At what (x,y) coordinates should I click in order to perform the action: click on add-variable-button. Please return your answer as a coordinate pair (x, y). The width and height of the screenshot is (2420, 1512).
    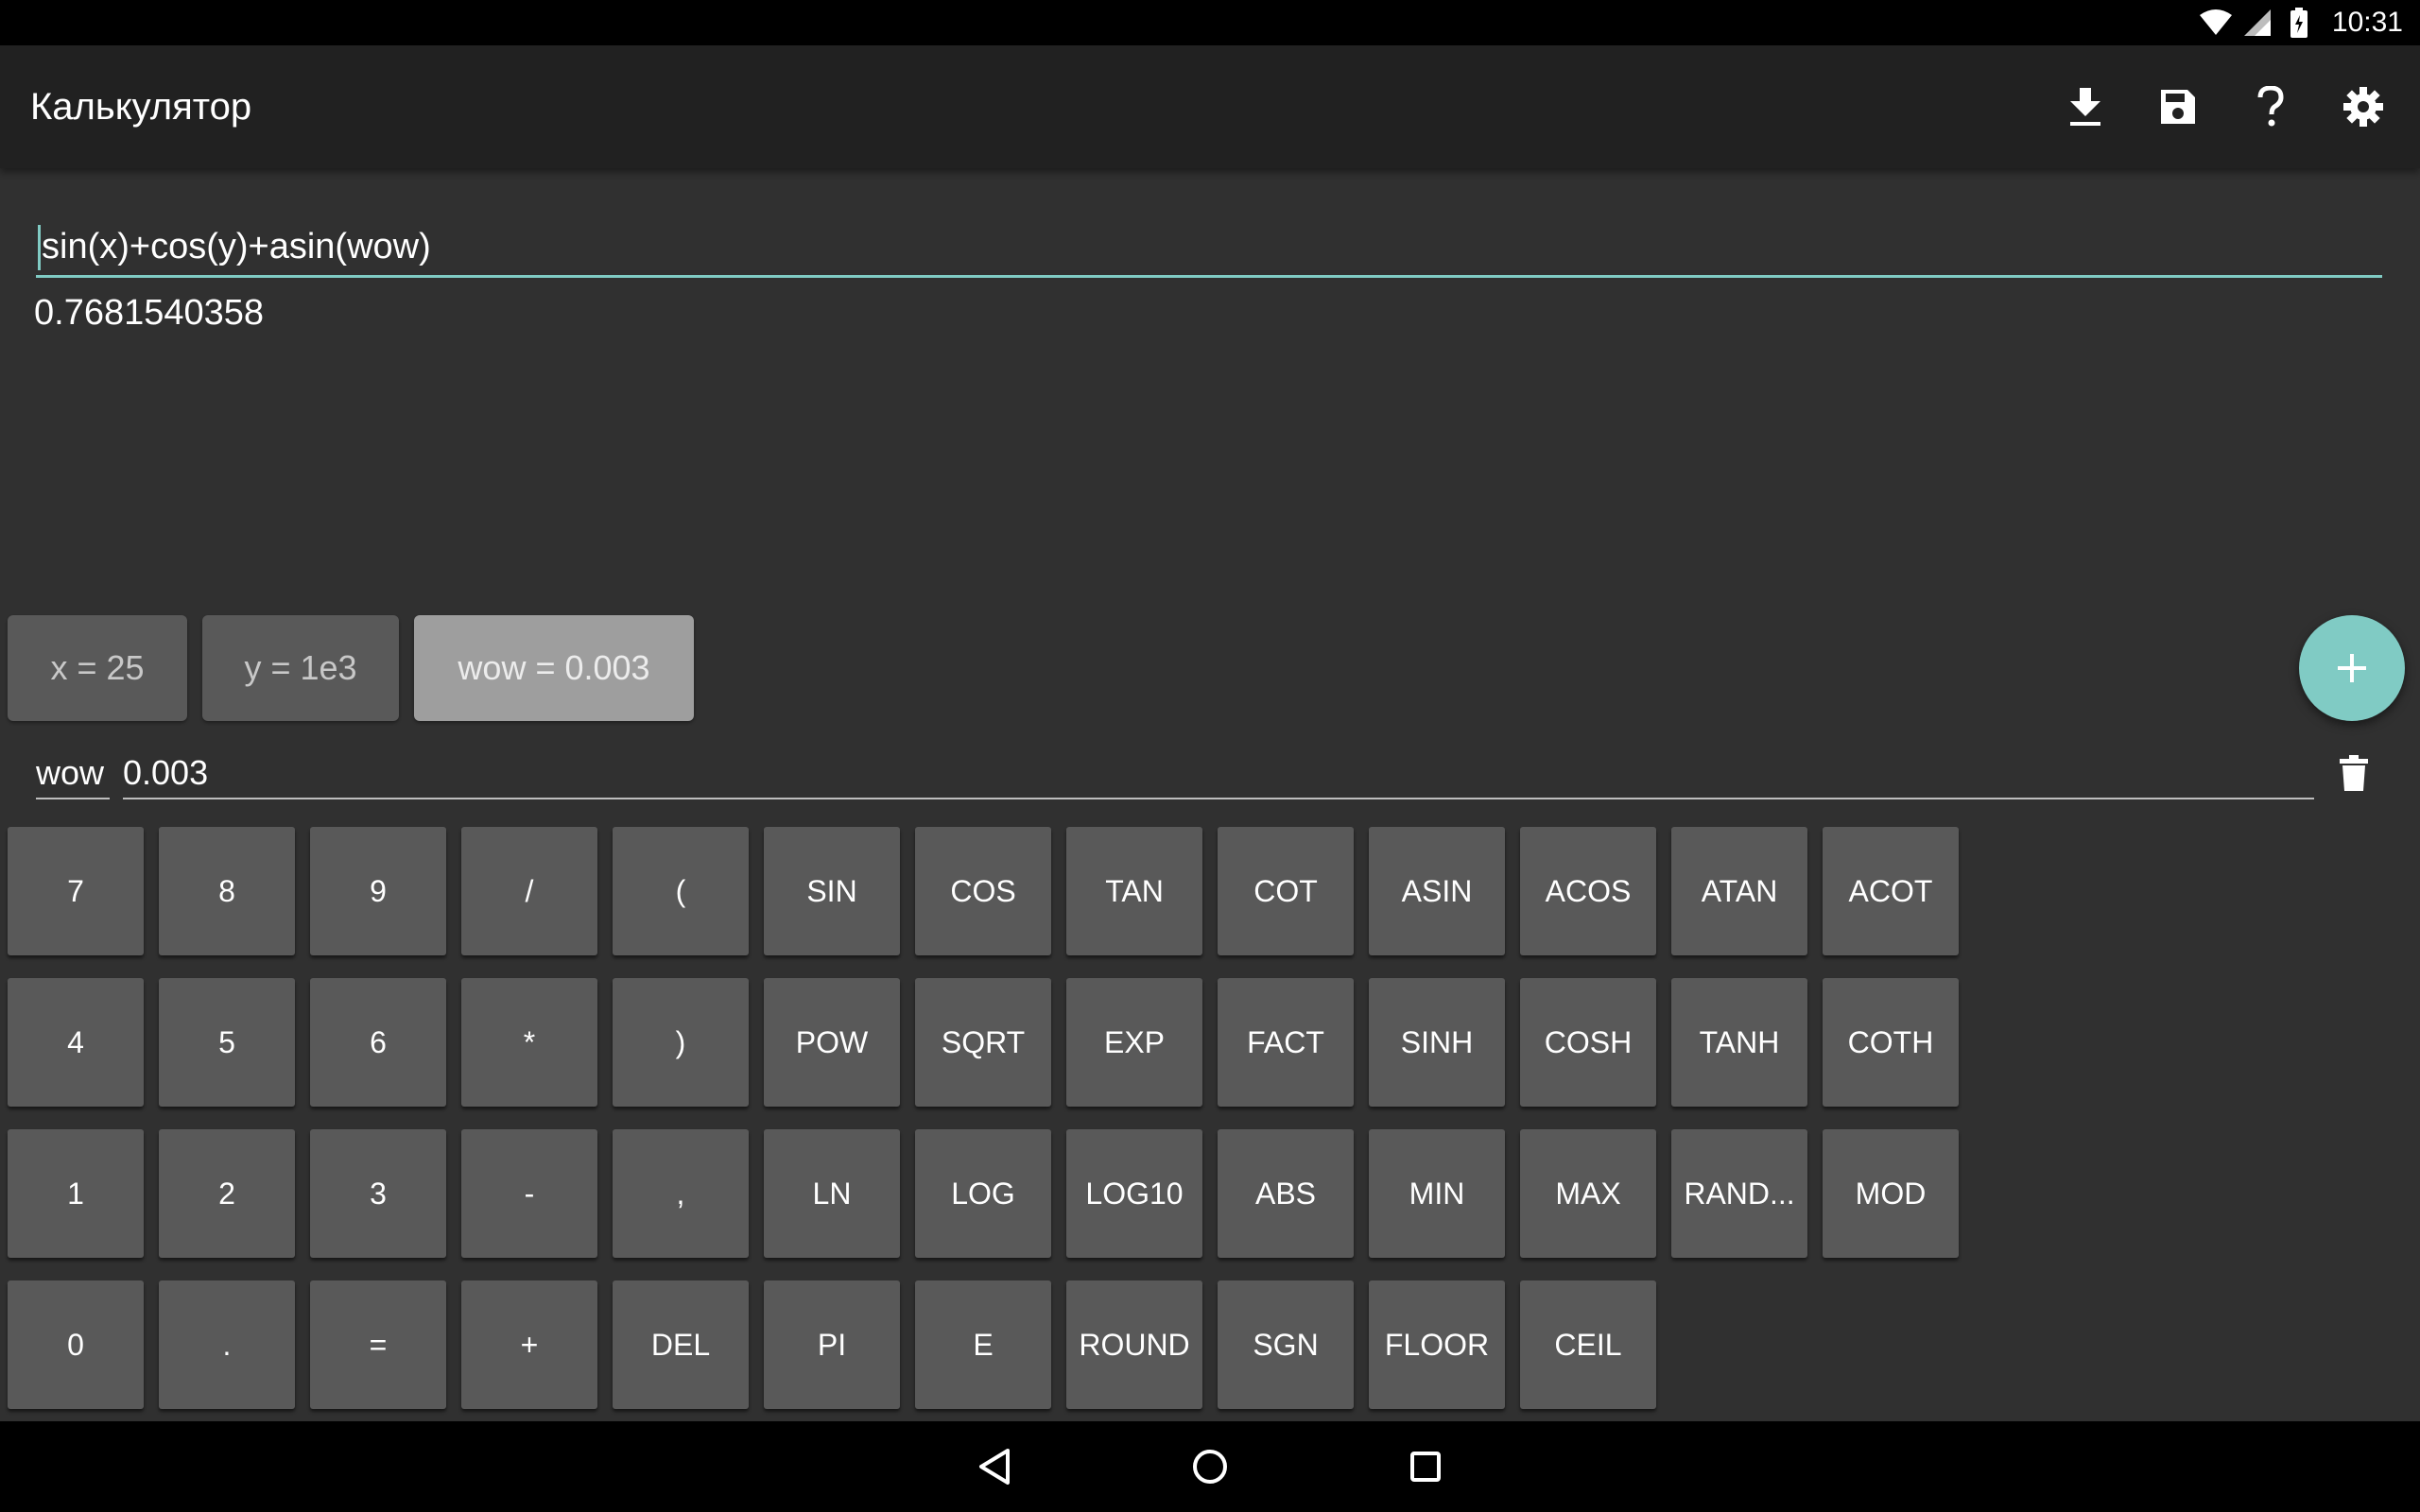
    Looking at the image, I should click on (2352, 668).